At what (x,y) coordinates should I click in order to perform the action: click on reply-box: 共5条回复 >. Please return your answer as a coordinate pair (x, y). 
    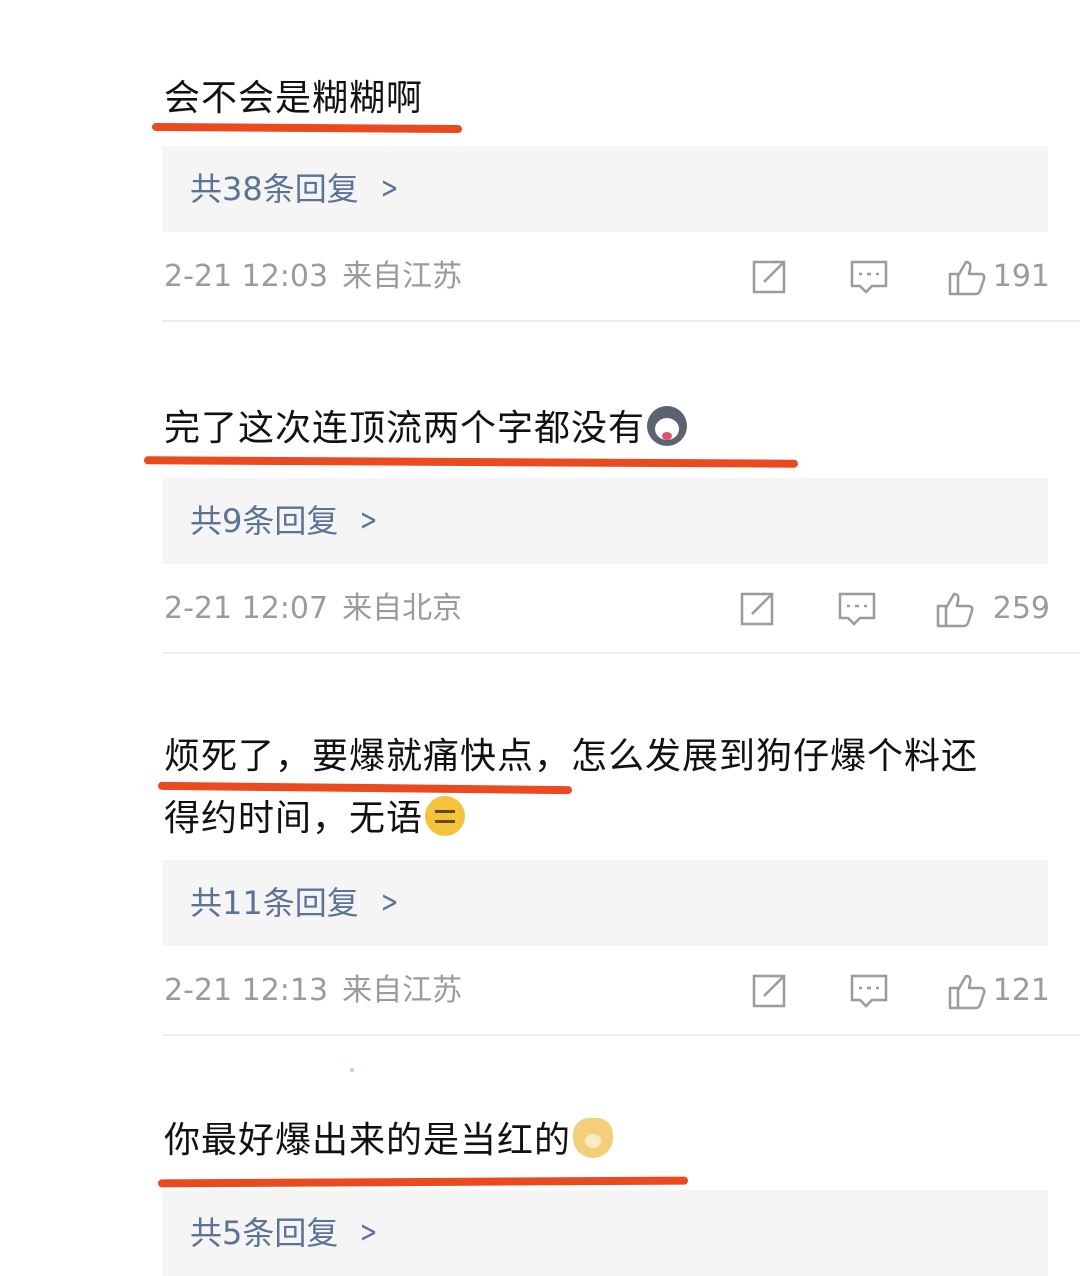
    Looking at the image, I should click on (605, 1233).